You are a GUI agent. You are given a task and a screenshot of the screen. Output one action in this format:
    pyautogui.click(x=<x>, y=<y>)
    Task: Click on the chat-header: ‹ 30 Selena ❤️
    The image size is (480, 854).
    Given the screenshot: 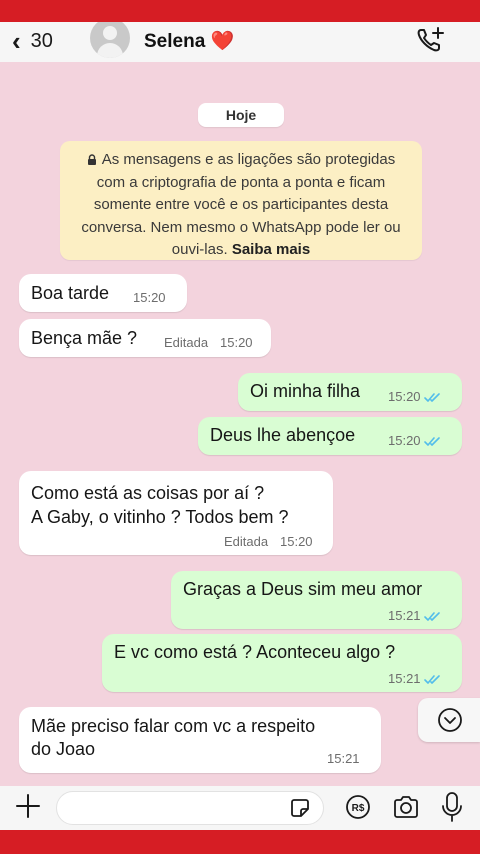 What is the action you would take?
    pyautogui.click(x=240, y=42)
    